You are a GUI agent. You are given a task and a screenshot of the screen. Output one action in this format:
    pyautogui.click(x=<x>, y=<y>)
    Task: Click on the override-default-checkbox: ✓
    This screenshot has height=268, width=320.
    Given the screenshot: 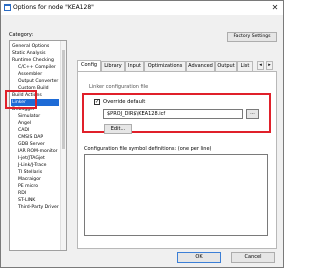 What is the action you would take?
    pyautogui.click(x=97, y=102)
    